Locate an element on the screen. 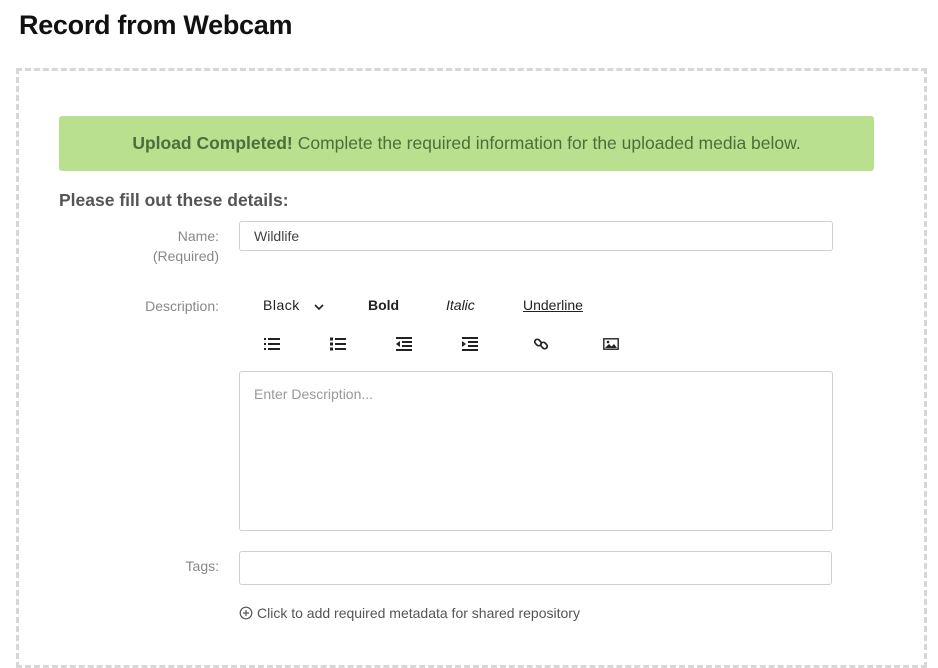  ordered-list-icon is located at coordinates (273, 345).